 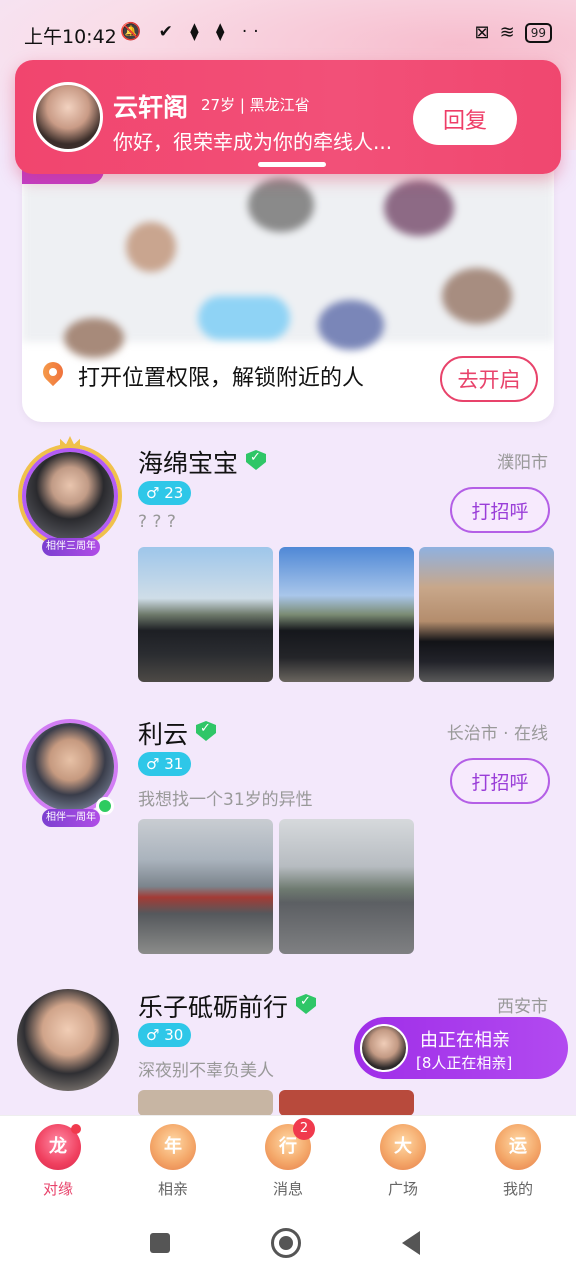 What do you see at coordinates (165, 764) in the screenshot?
I see `age-tag: ♂ 31` at bounding box center [165, 764].